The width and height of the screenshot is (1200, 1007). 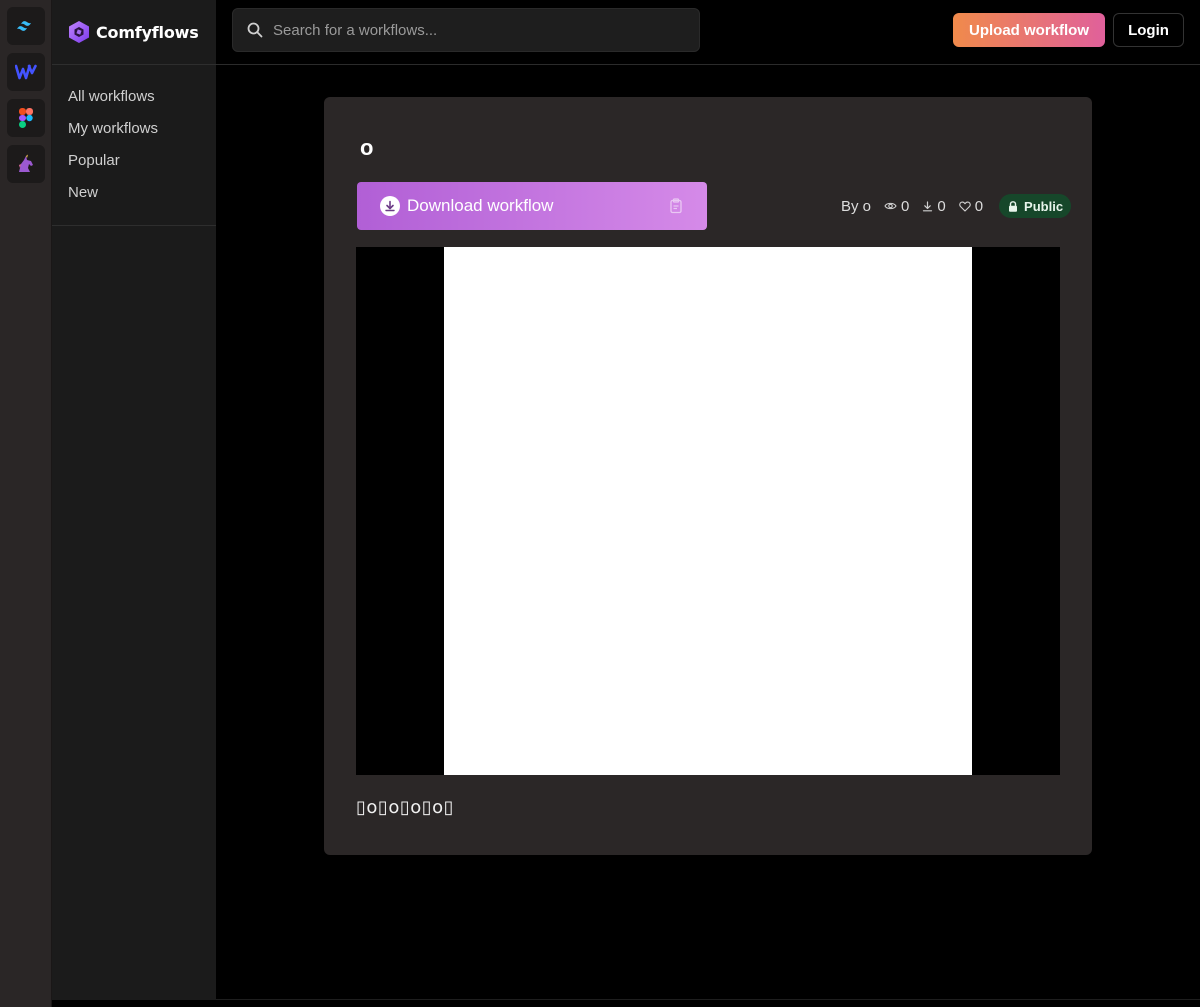 I want to click on brand-name: Comfyflows, so click(x=147, y=32).